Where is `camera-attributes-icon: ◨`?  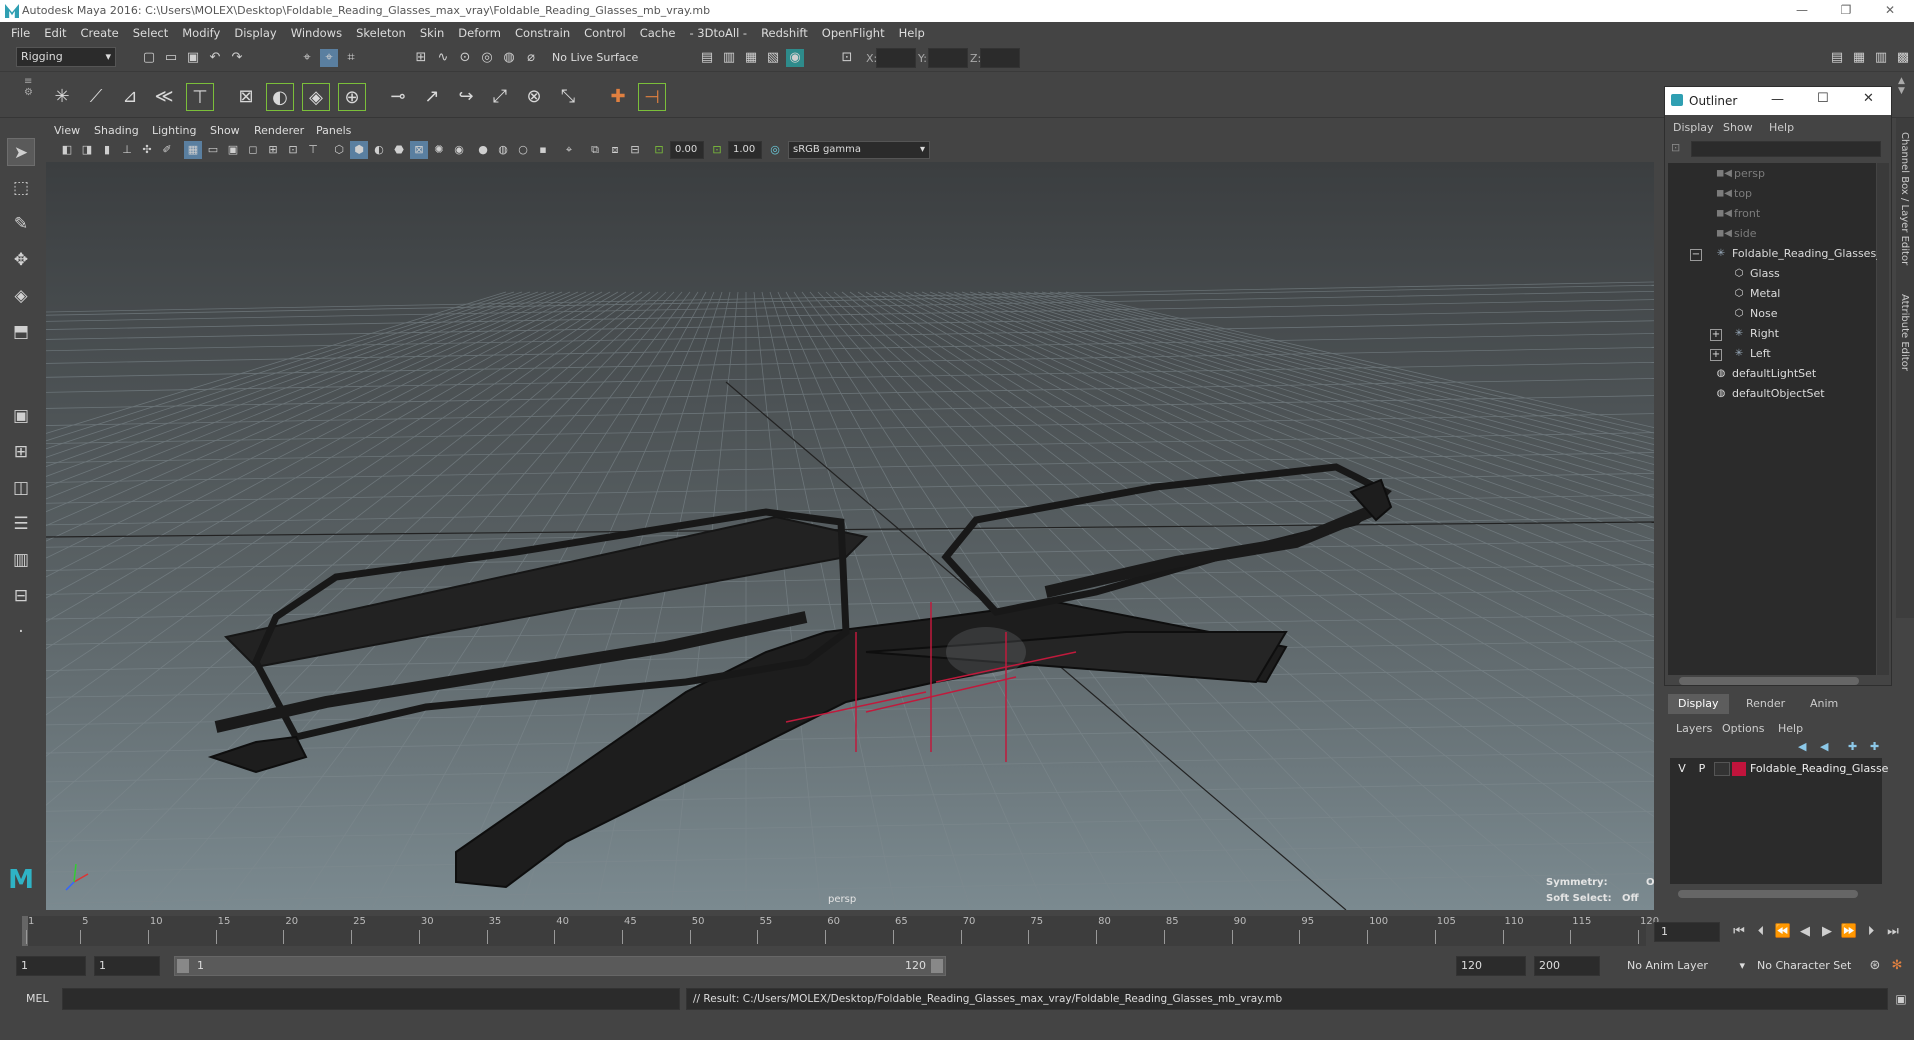
camera-attributes-icon: ◨ is located at coordinates (87, 150).